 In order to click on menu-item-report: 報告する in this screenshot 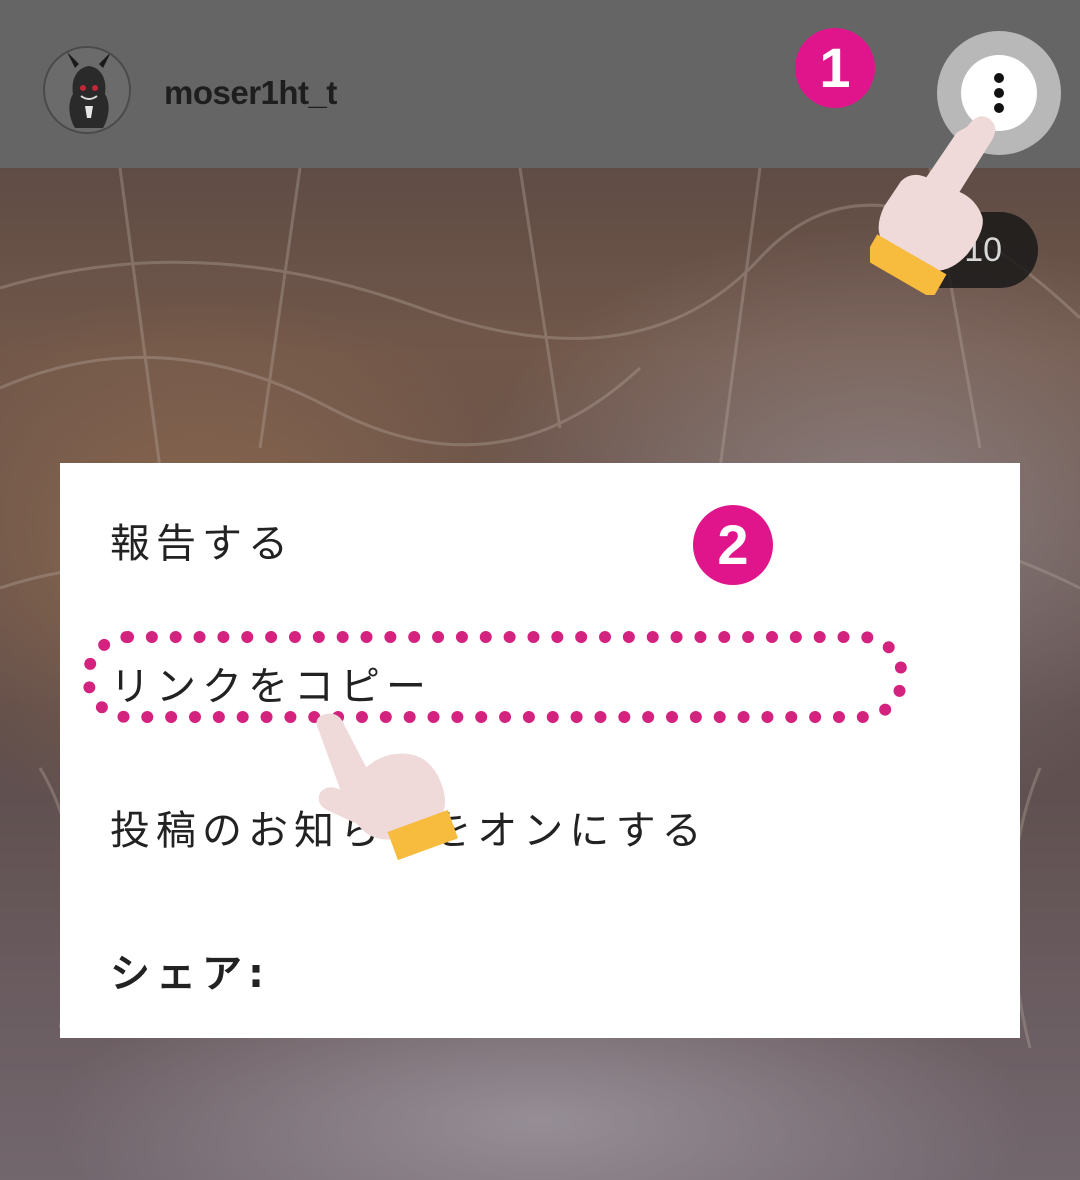, I will do `click(202, 540)`.